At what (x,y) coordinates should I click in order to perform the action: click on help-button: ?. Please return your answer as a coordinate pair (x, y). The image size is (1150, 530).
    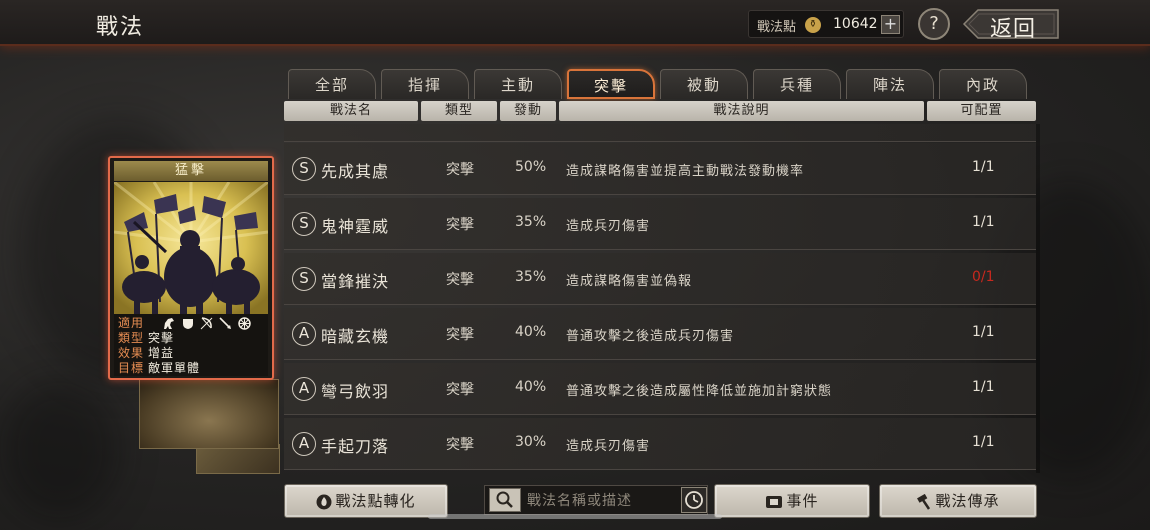
    Looking at the image, I should click on (934, 24).